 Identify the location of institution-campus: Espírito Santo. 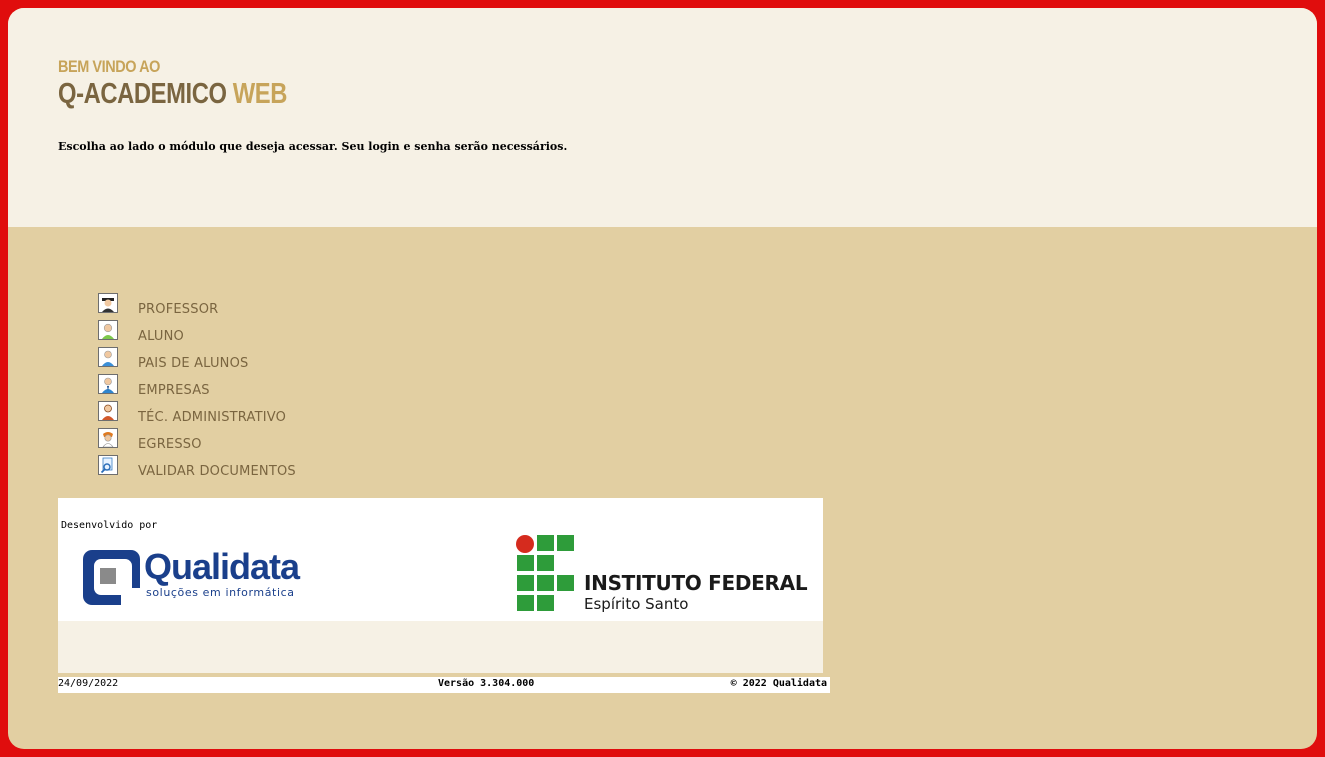
(636, 604).